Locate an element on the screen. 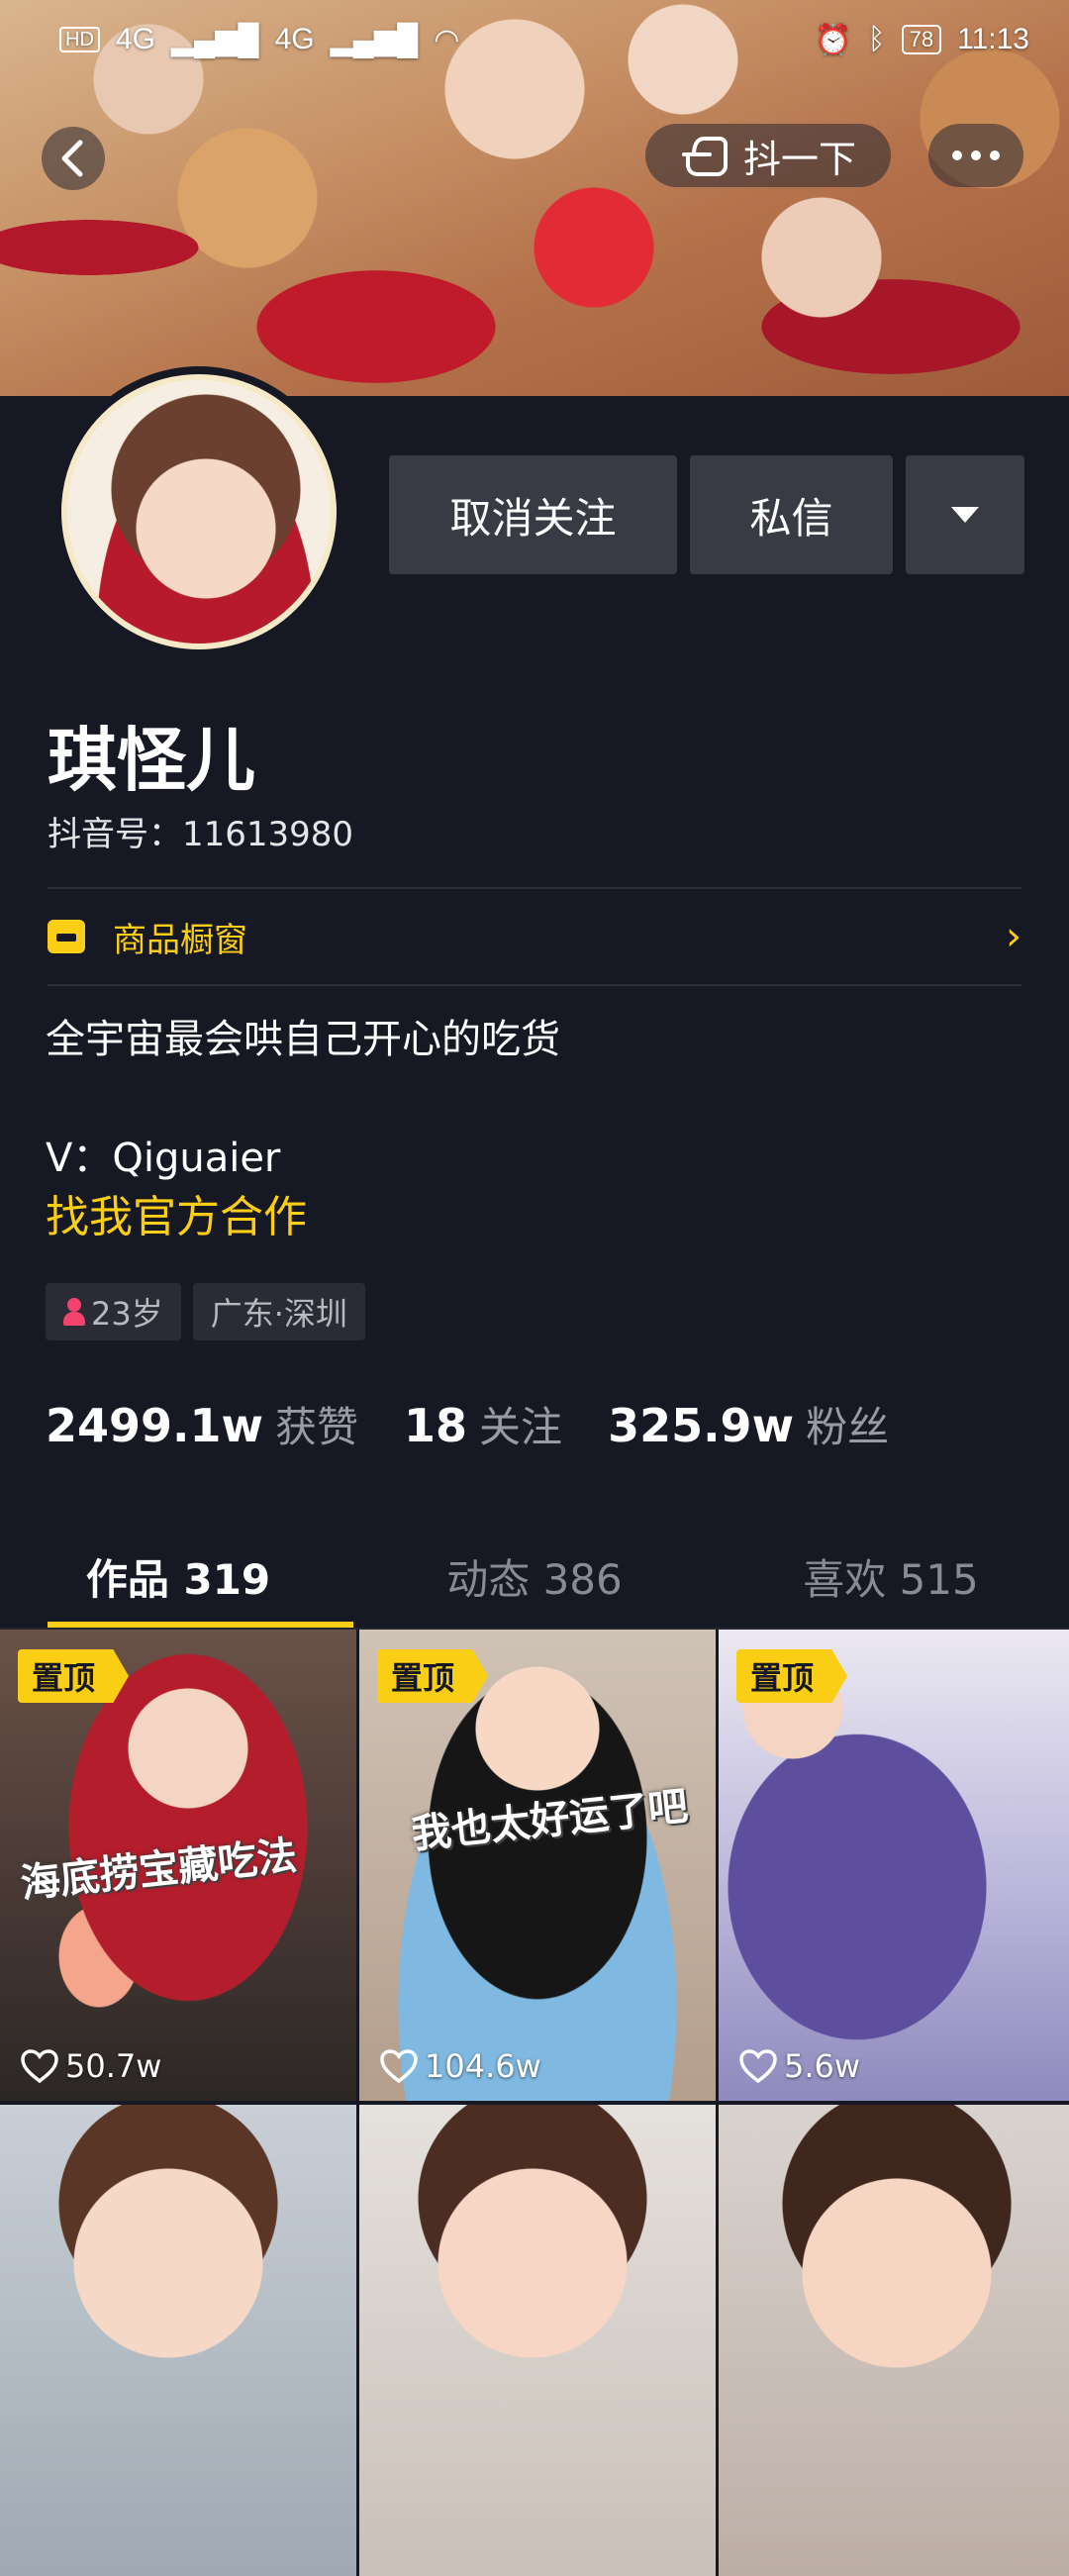 The image size is (1069, 2576). age-tag: 23岁 is located at coordinates (113, 1312).